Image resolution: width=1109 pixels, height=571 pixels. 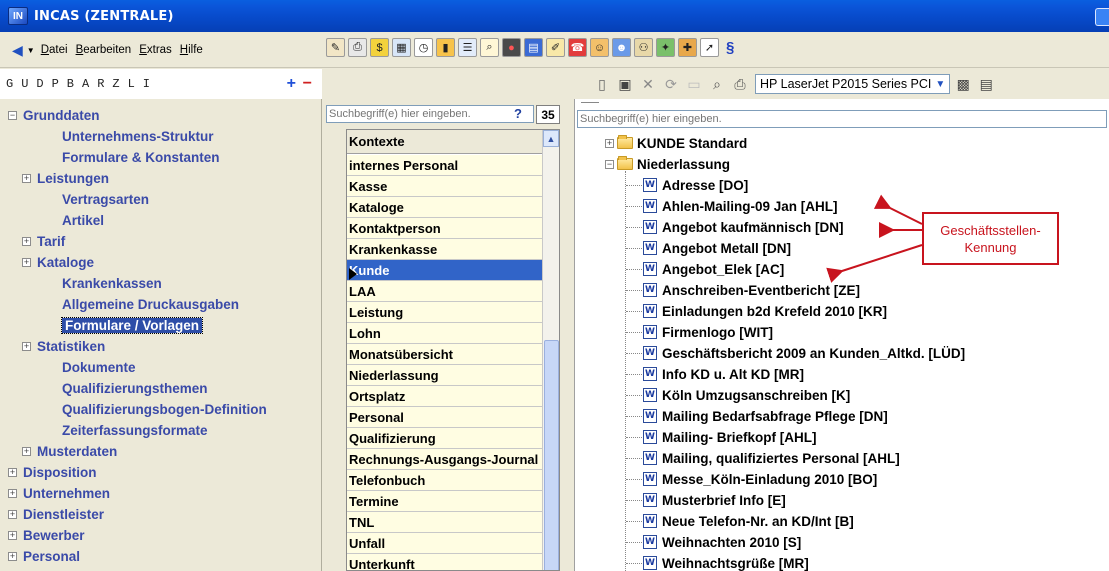 What do you see at coordinates (940, 84) in the screenshot?
I see `chevron-down-icon: ▼` at bounding box center [940, 84].